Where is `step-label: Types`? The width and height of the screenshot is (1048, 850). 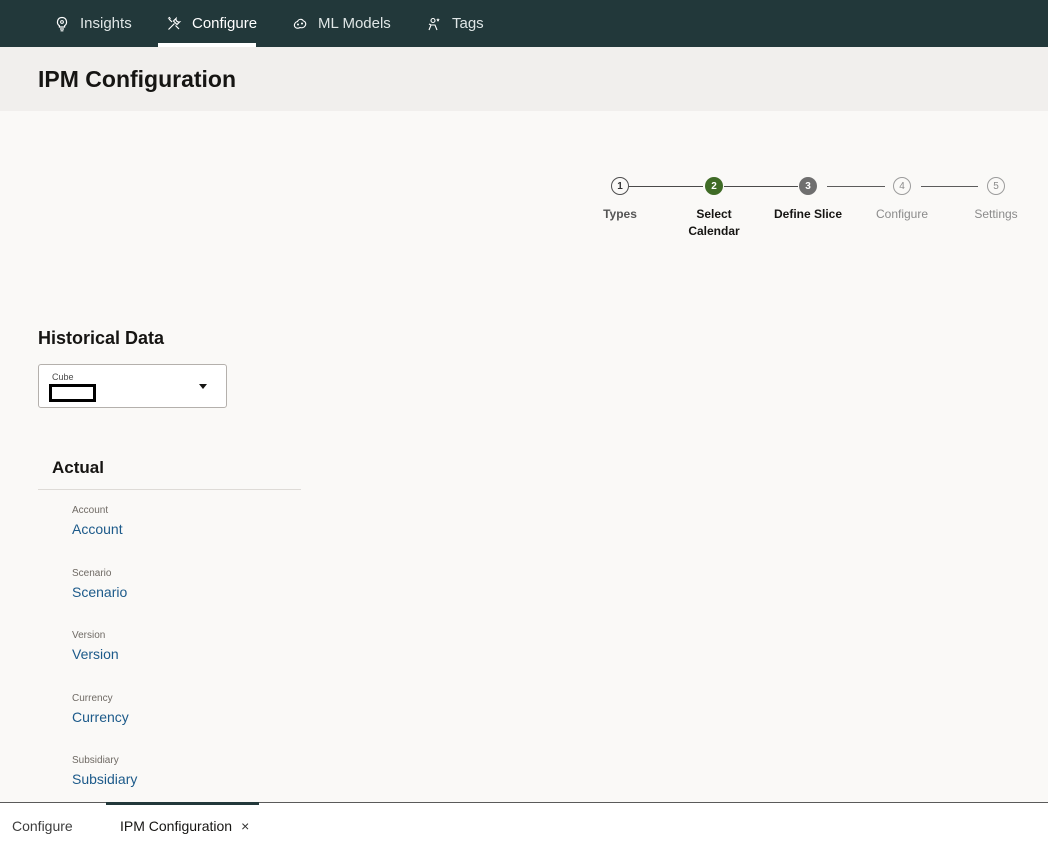 step-label: Types is located at coordinates (620, 214).